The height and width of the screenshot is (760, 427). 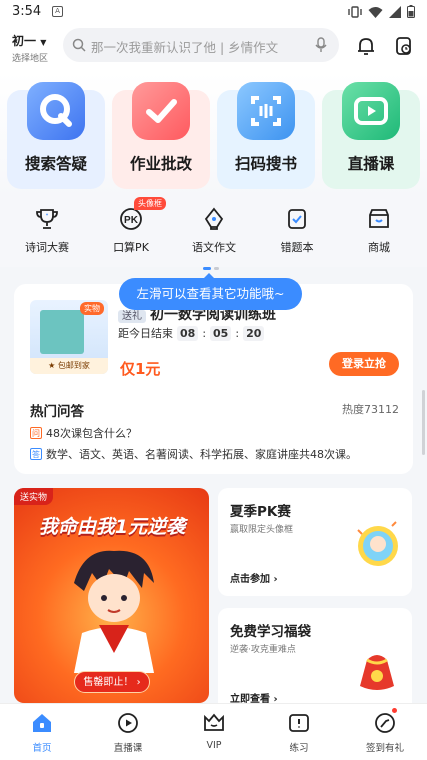 What do you see at coordinates (34, 496) in the screenshot?
I see `promo-ribbon: 送实物` at bounding box center [34, 496].